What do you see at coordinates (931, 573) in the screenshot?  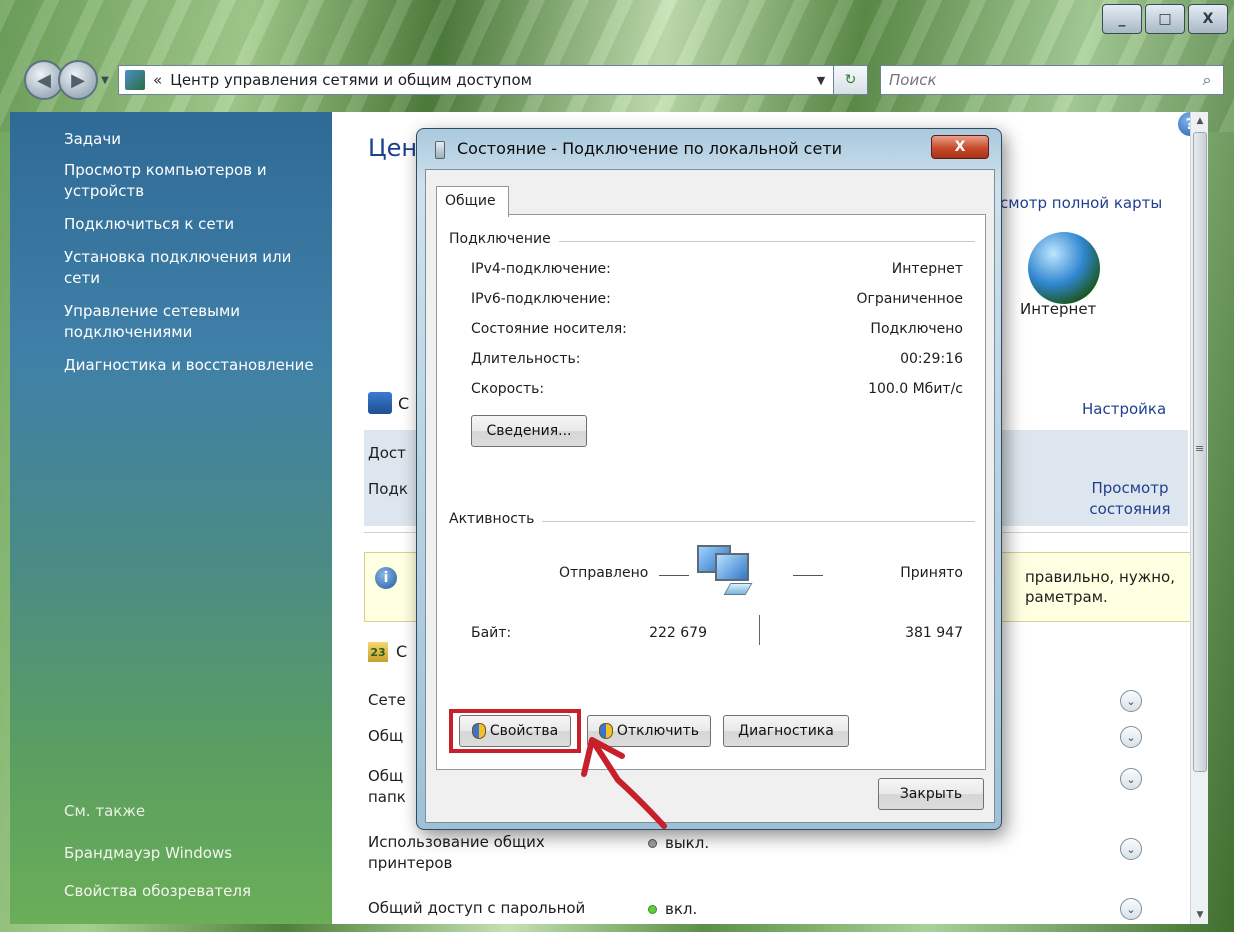 I see `received-label: Принято` at bounding box center [931, 573].